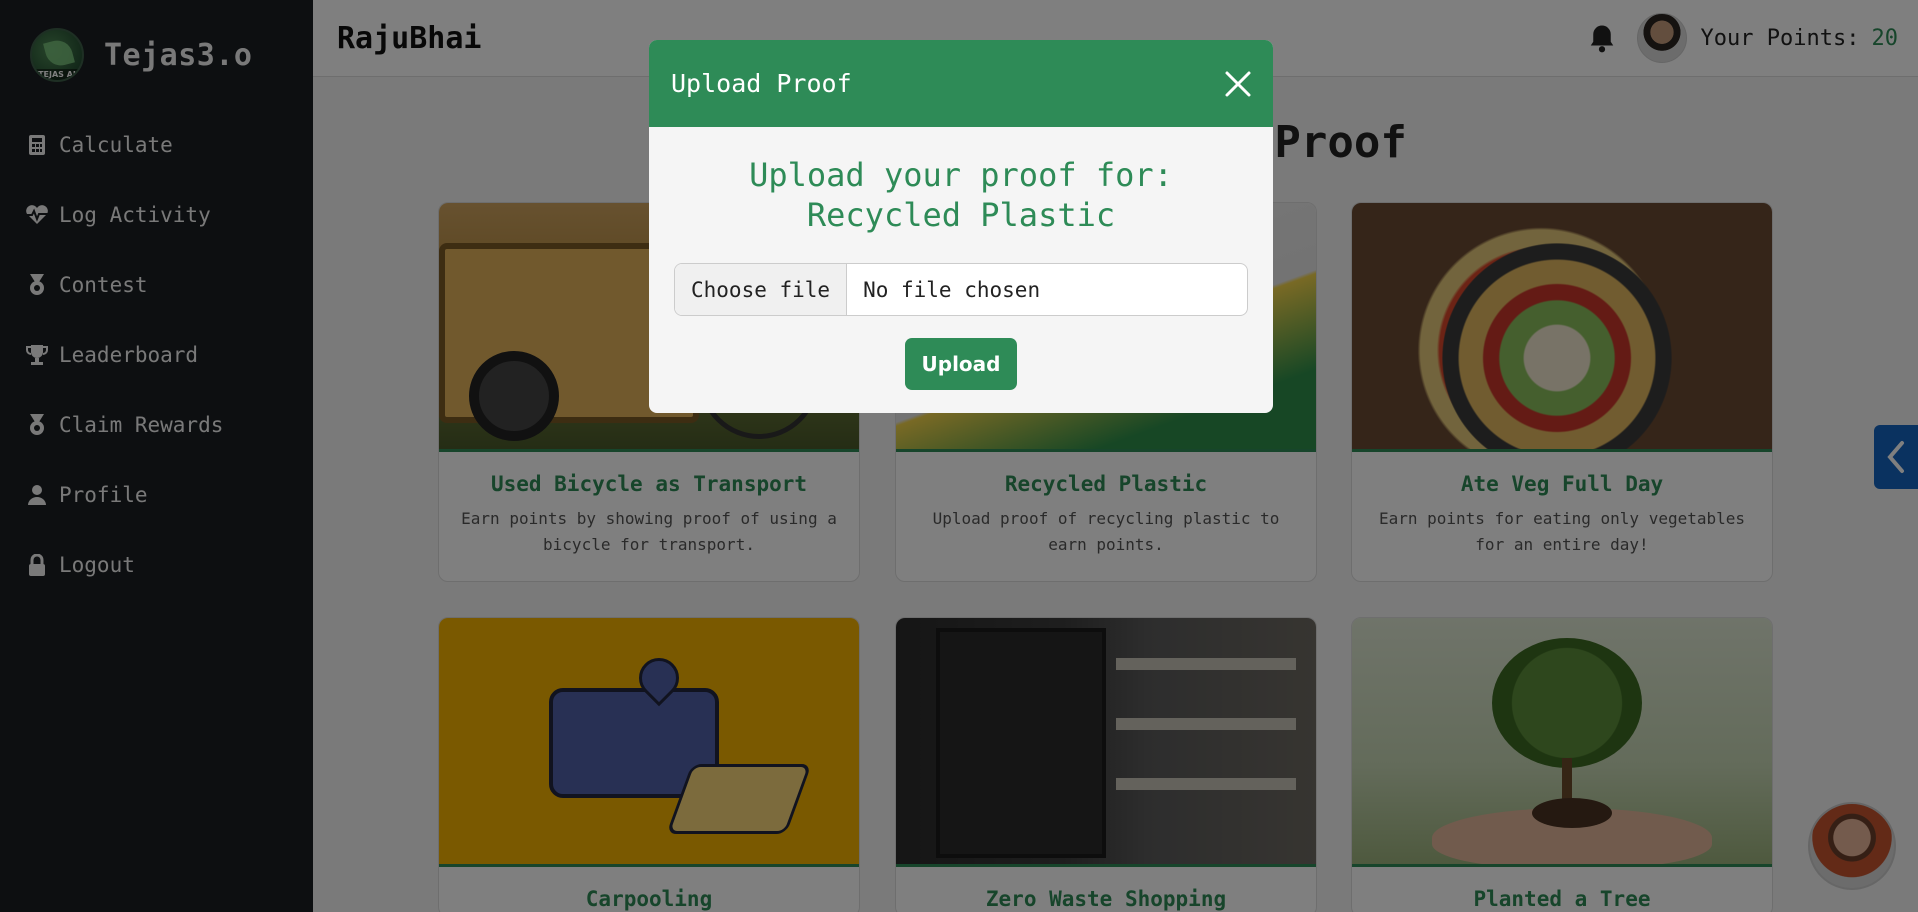 The width and height of the screenshot is (1918, 912). What do you see at coordinates (961, 195) in the screenshot?
I see `modal-heading: Upload your proof for: Recycled Plastic` at bounding box center [961, 195].